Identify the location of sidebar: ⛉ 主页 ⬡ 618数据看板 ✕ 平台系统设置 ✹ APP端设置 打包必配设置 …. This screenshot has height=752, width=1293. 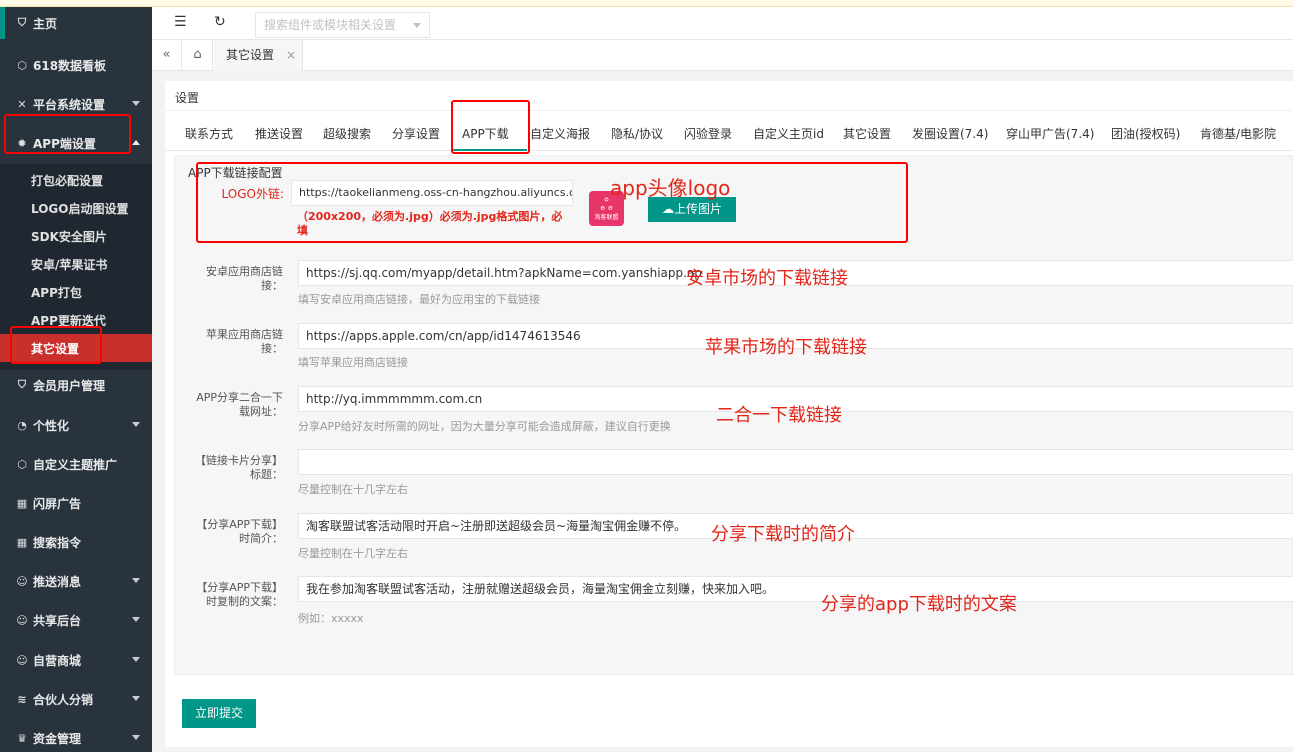
(76, 379).